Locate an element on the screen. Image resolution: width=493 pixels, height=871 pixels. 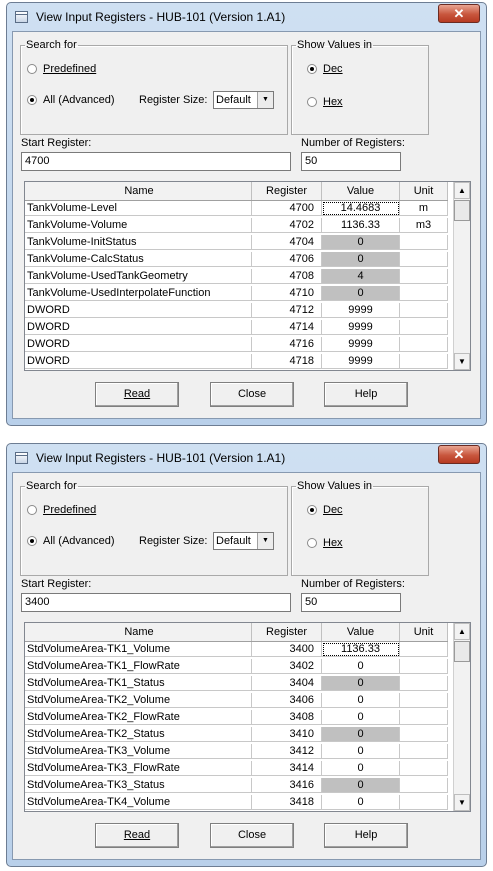
table-row: StdVolumeArea-TK1_Status 3404 0 is located at coordinates (236, 683).